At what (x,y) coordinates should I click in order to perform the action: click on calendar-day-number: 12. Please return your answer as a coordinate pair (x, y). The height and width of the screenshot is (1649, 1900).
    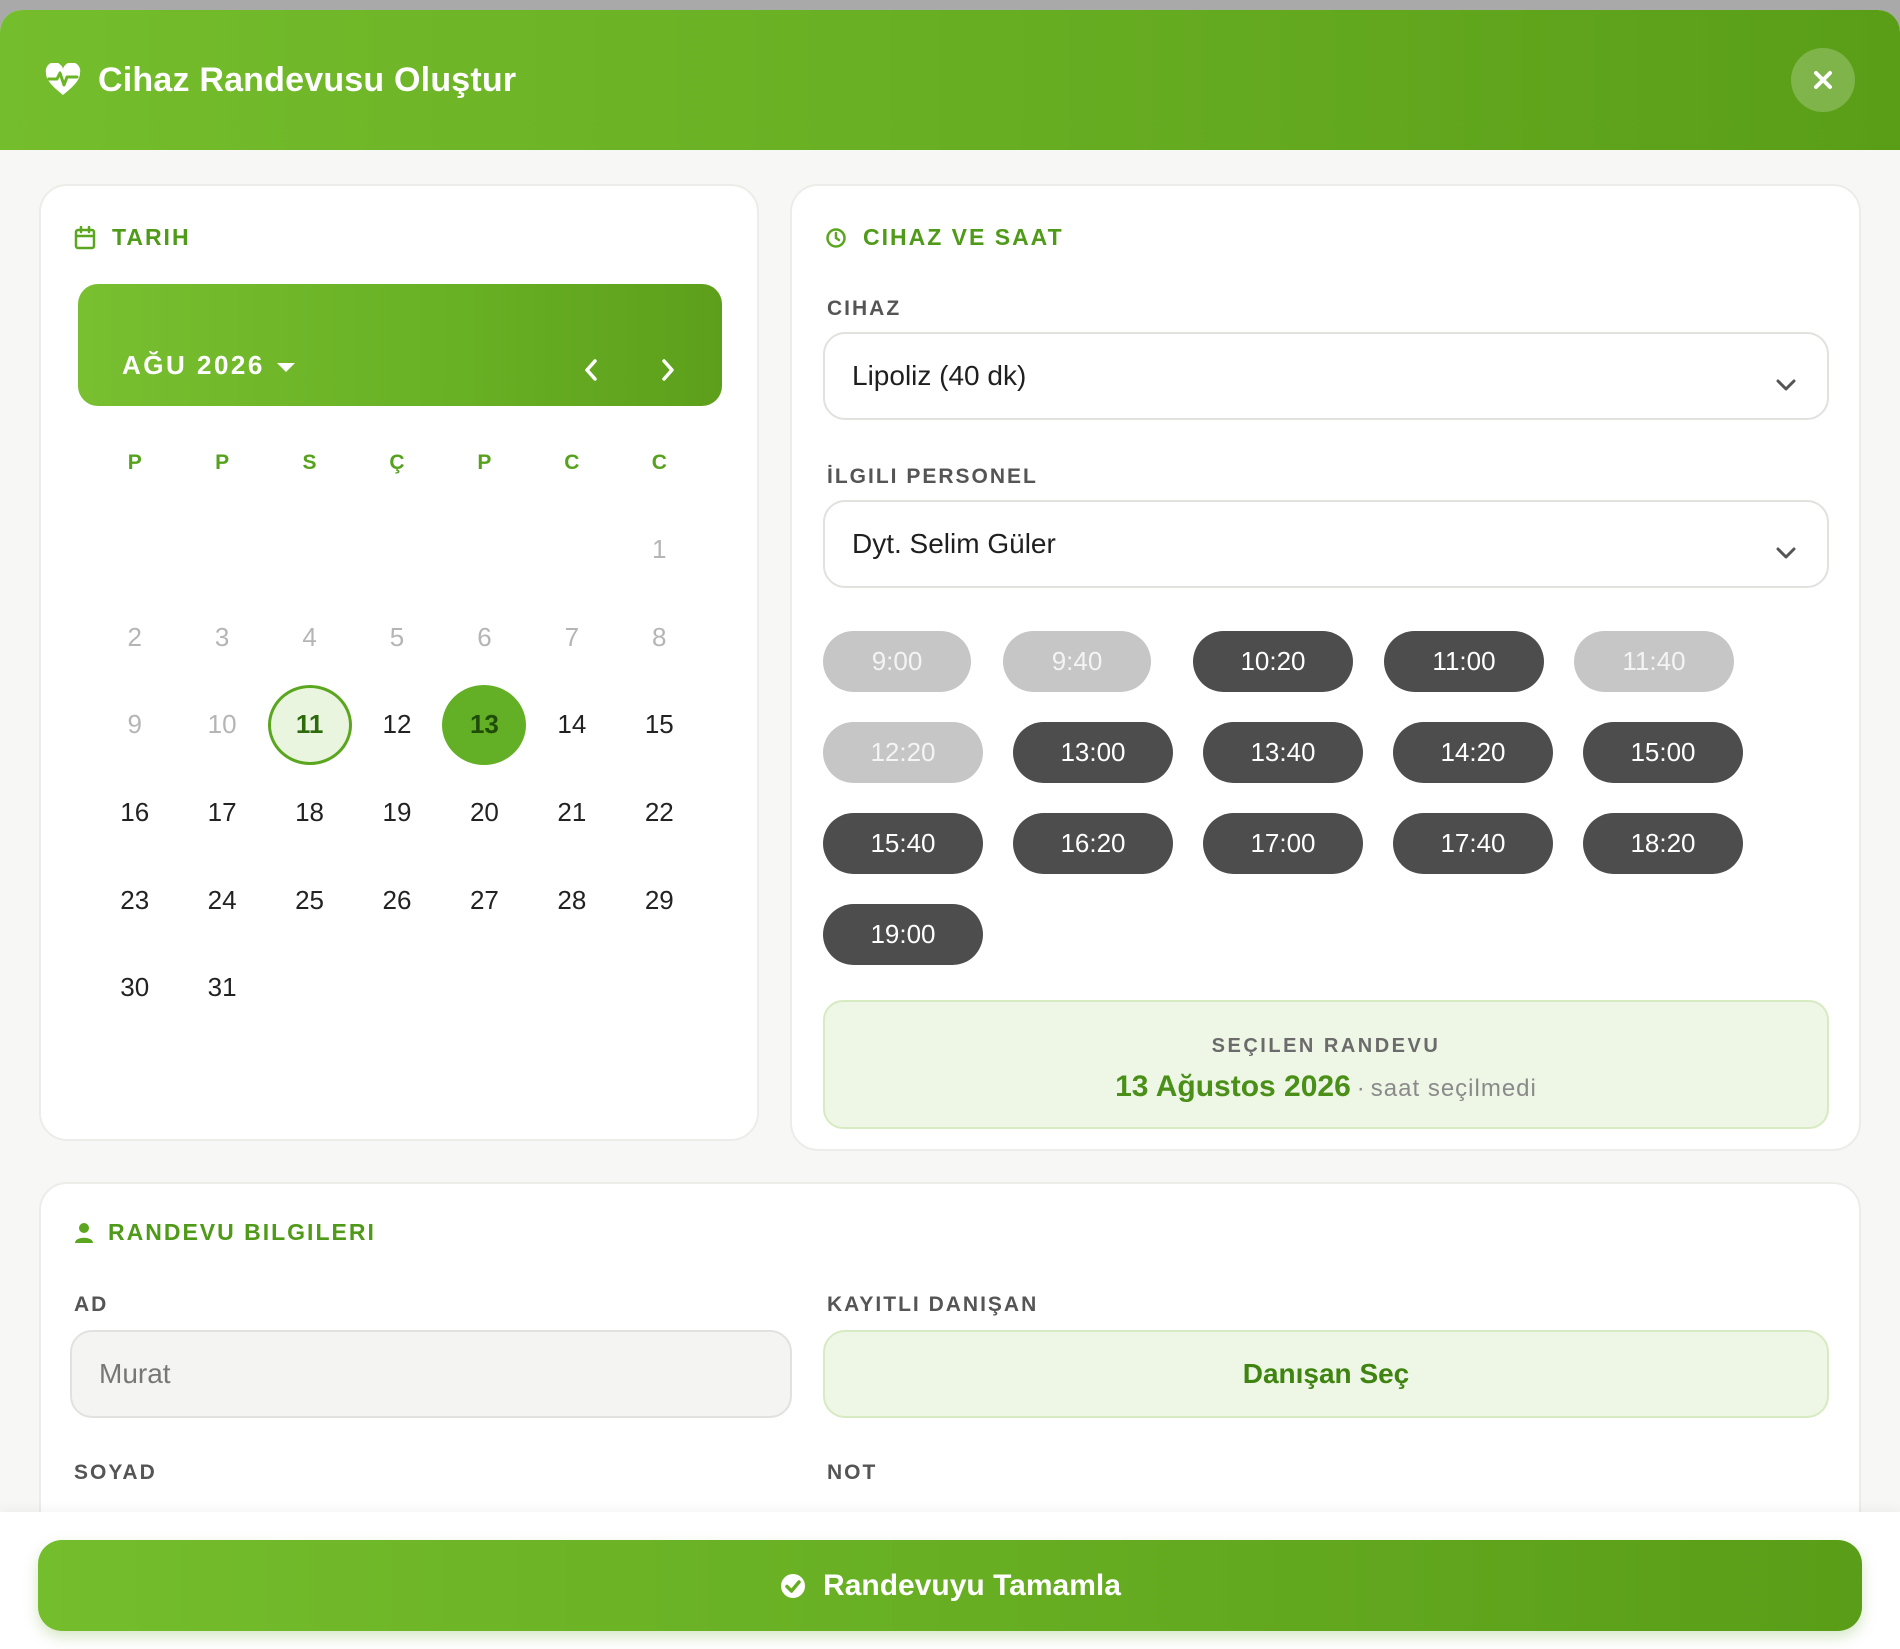
    Looking at the image, I should click on (397, 724).